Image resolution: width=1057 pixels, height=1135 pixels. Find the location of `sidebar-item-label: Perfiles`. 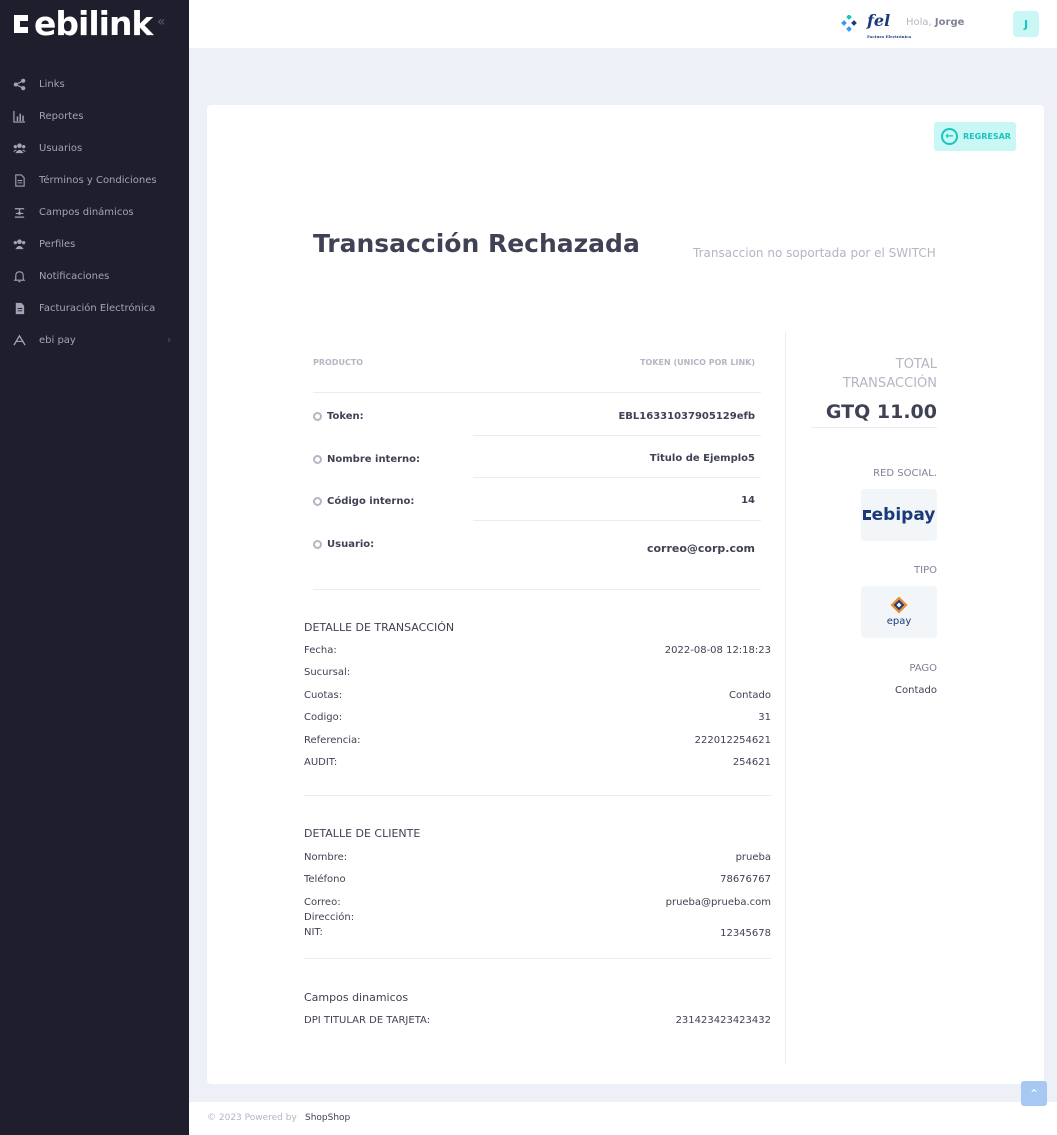

sidebar-item-label: Perfiles is located at coordinates (57, 244).